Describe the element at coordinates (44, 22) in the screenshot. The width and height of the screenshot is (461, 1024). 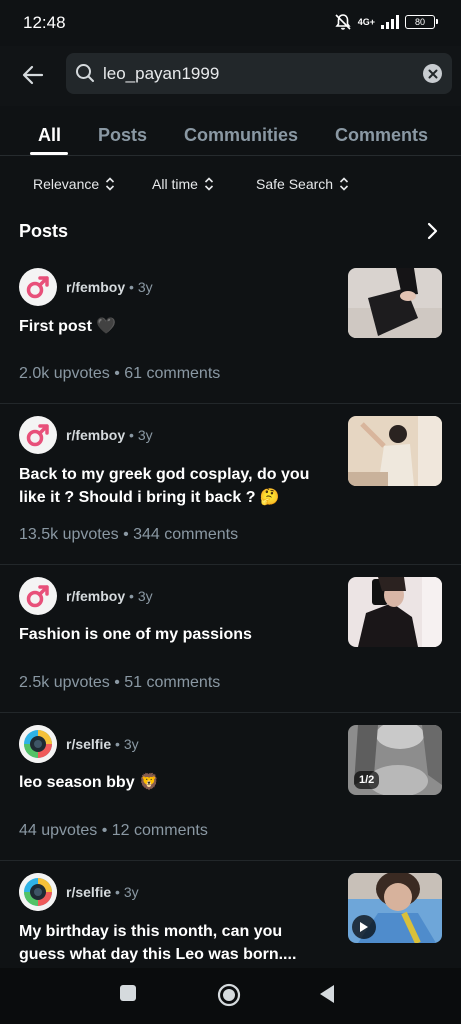
I see `status-time: 12:48` at that location.